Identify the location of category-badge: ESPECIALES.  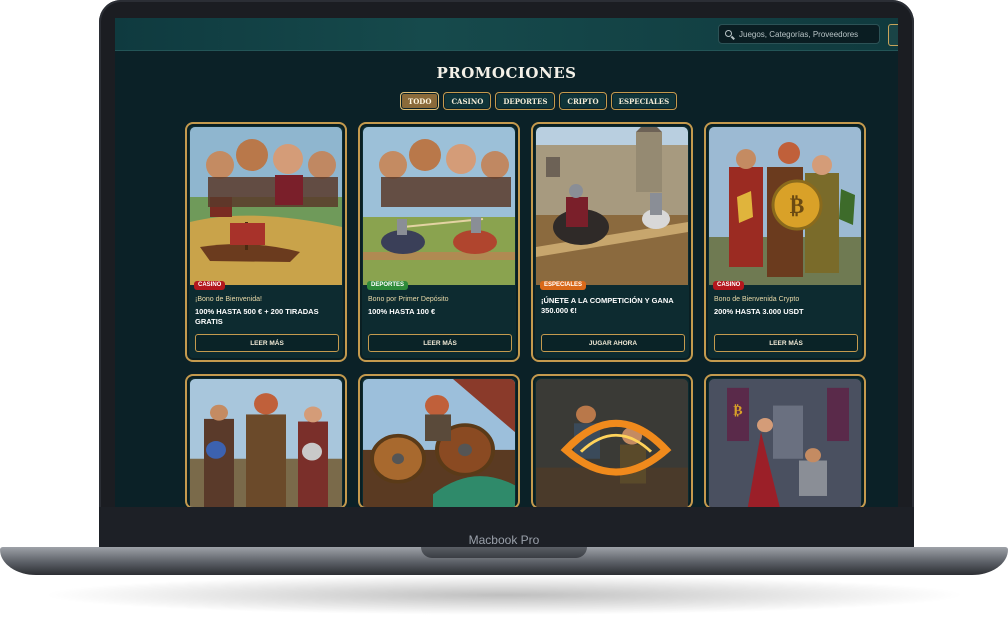
(563, 285).